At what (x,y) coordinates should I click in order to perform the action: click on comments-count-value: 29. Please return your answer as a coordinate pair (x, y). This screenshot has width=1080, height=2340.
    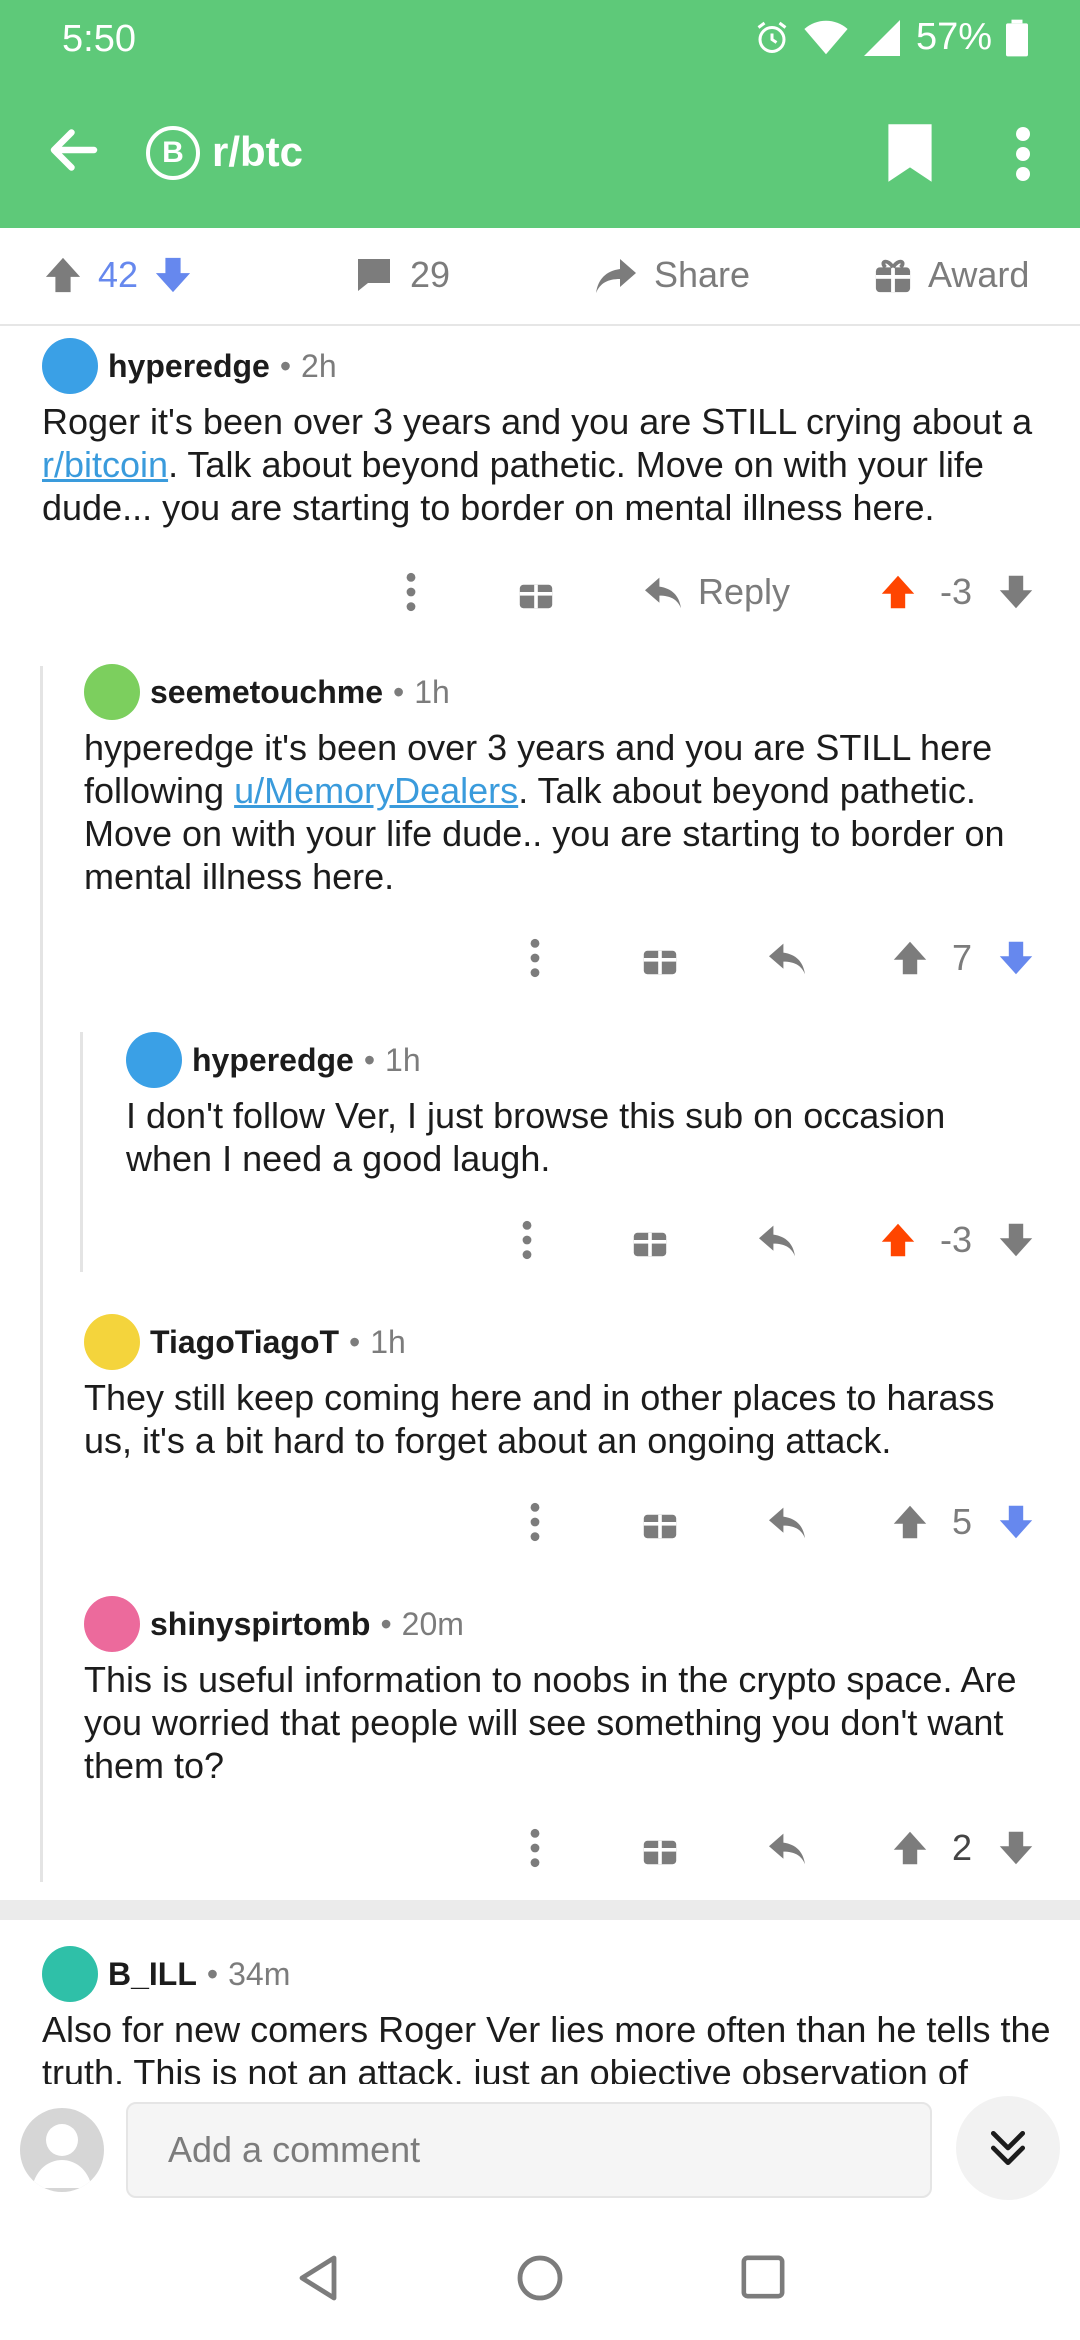
    Looking at the image, I should click on (430, 274).